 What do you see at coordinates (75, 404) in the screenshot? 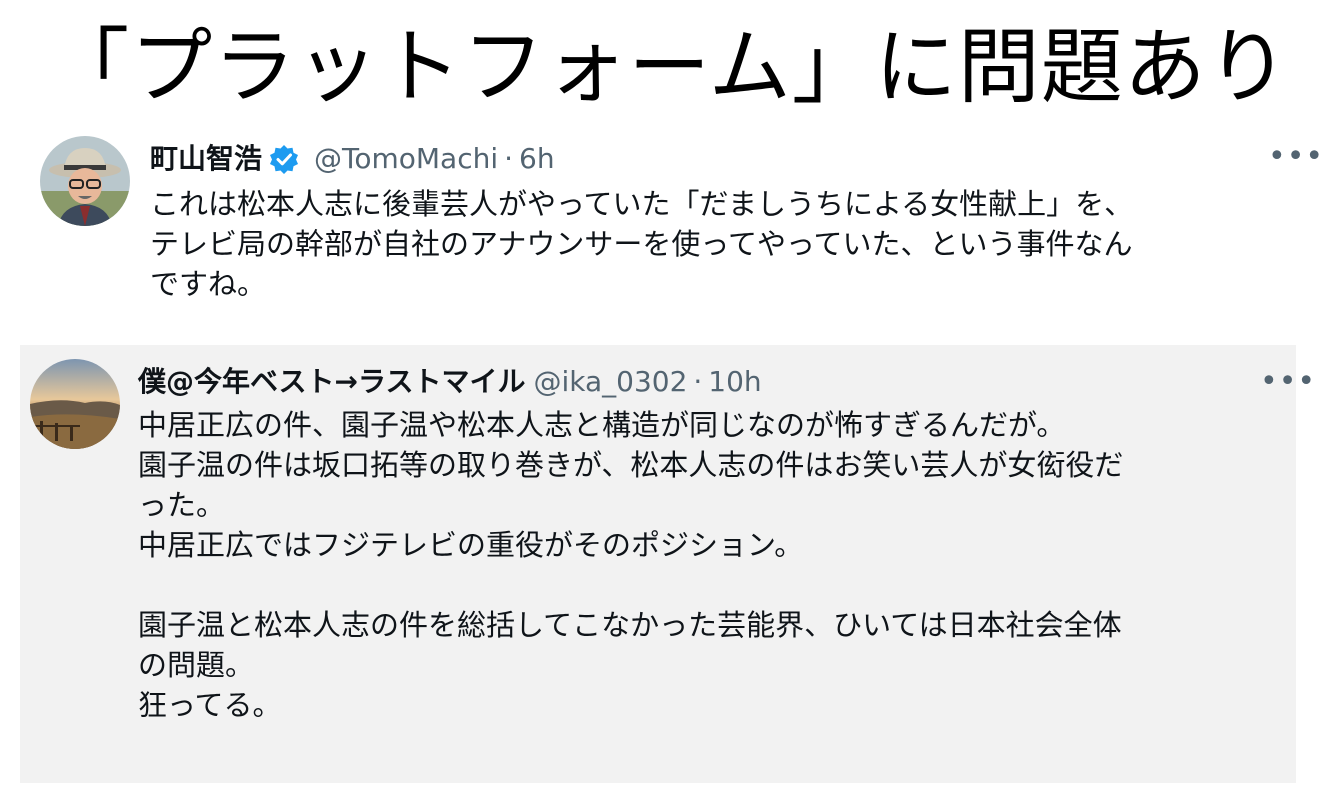
I see `avatar-ika` at bounding box center [75, 404].